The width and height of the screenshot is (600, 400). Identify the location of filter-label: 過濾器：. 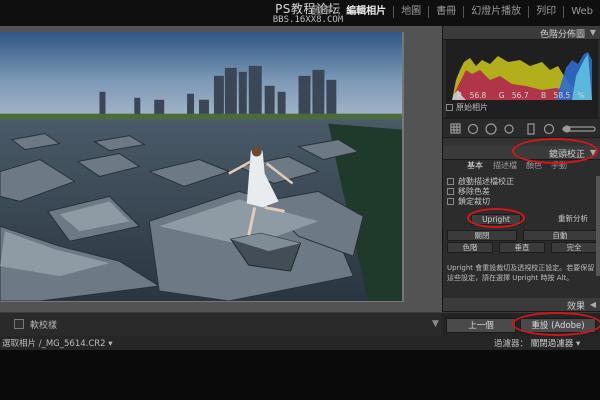
(511, 344).